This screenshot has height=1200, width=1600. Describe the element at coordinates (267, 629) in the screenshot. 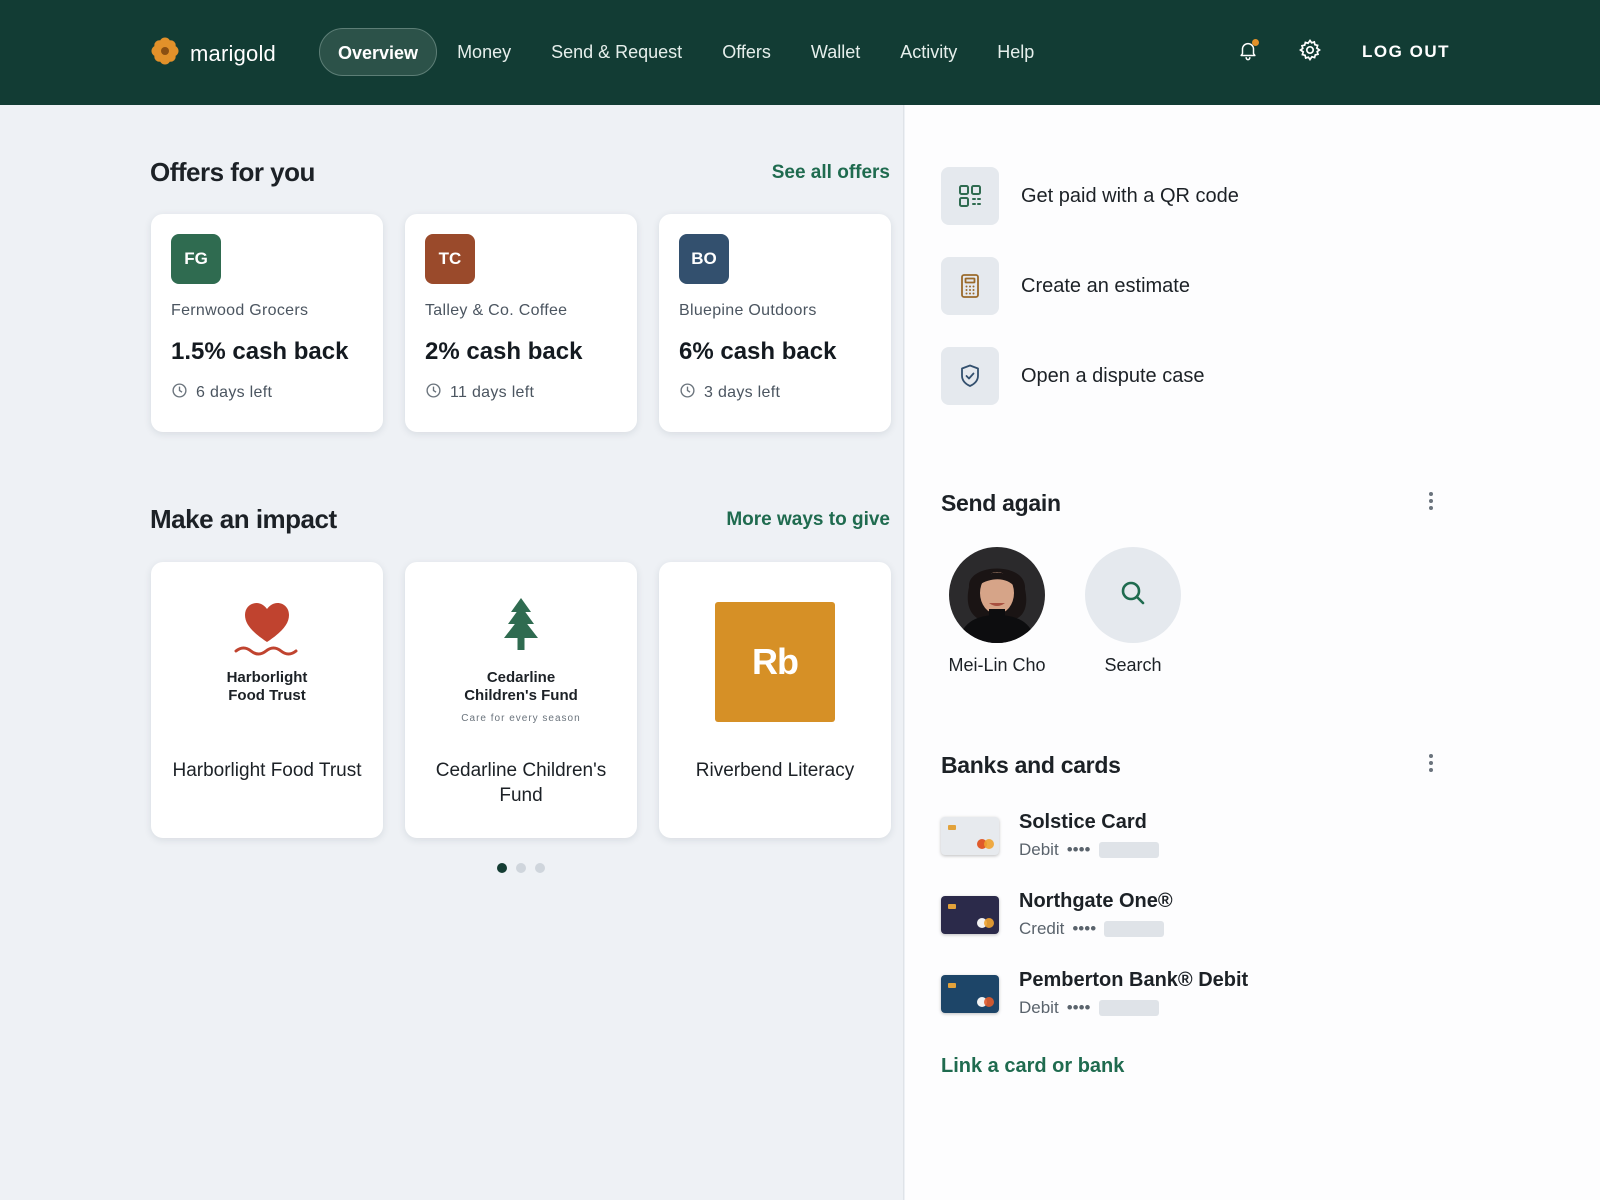

I see `heart-icon` at that location.